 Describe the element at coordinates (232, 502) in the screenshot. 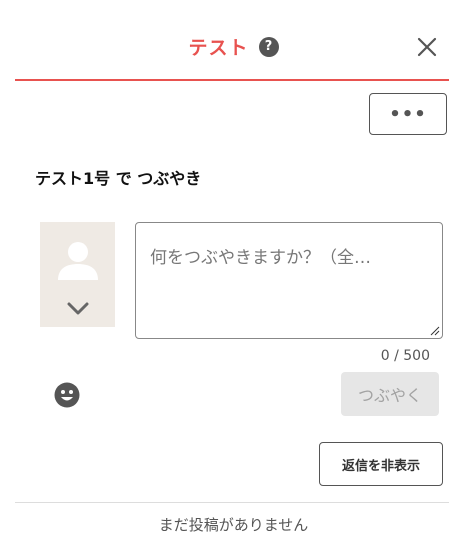

I see `section-divider` at that location.